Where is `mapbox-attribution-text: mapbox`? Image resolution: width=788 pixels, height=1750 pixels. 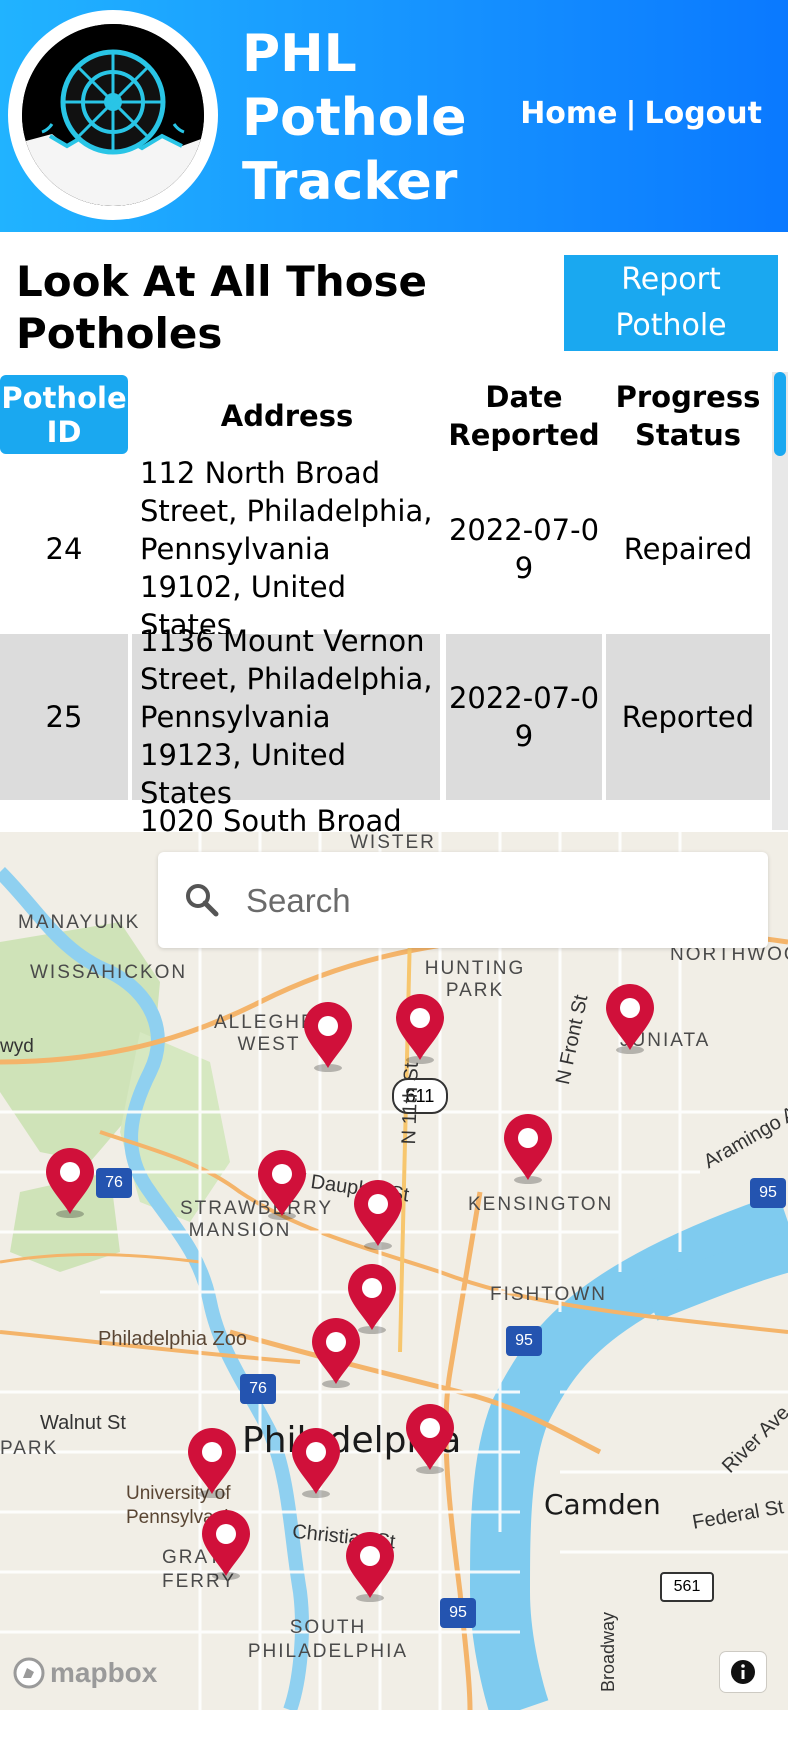
mapbox-attribution-text: mapbox is located at coordinates (104, 1672).